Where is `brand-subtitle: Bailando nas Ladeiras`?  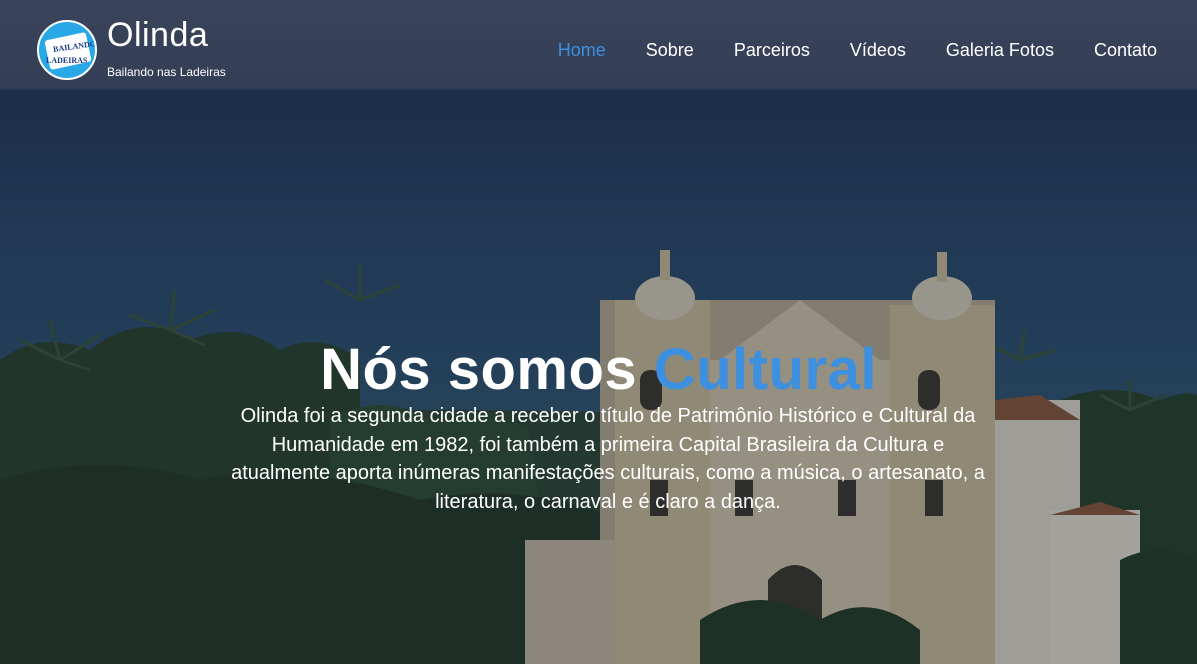 brand-subtitle: Bailando nas Ladeiras is located at coordinates (166, 72).